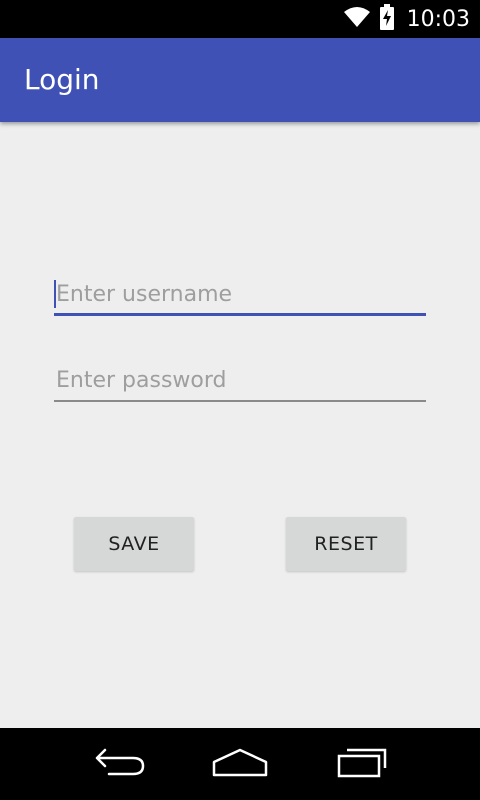 The image size is (480, 800). Describe the element at coordinates (240, 80) in the screenshot. I see `app-bar: Login` at that location.